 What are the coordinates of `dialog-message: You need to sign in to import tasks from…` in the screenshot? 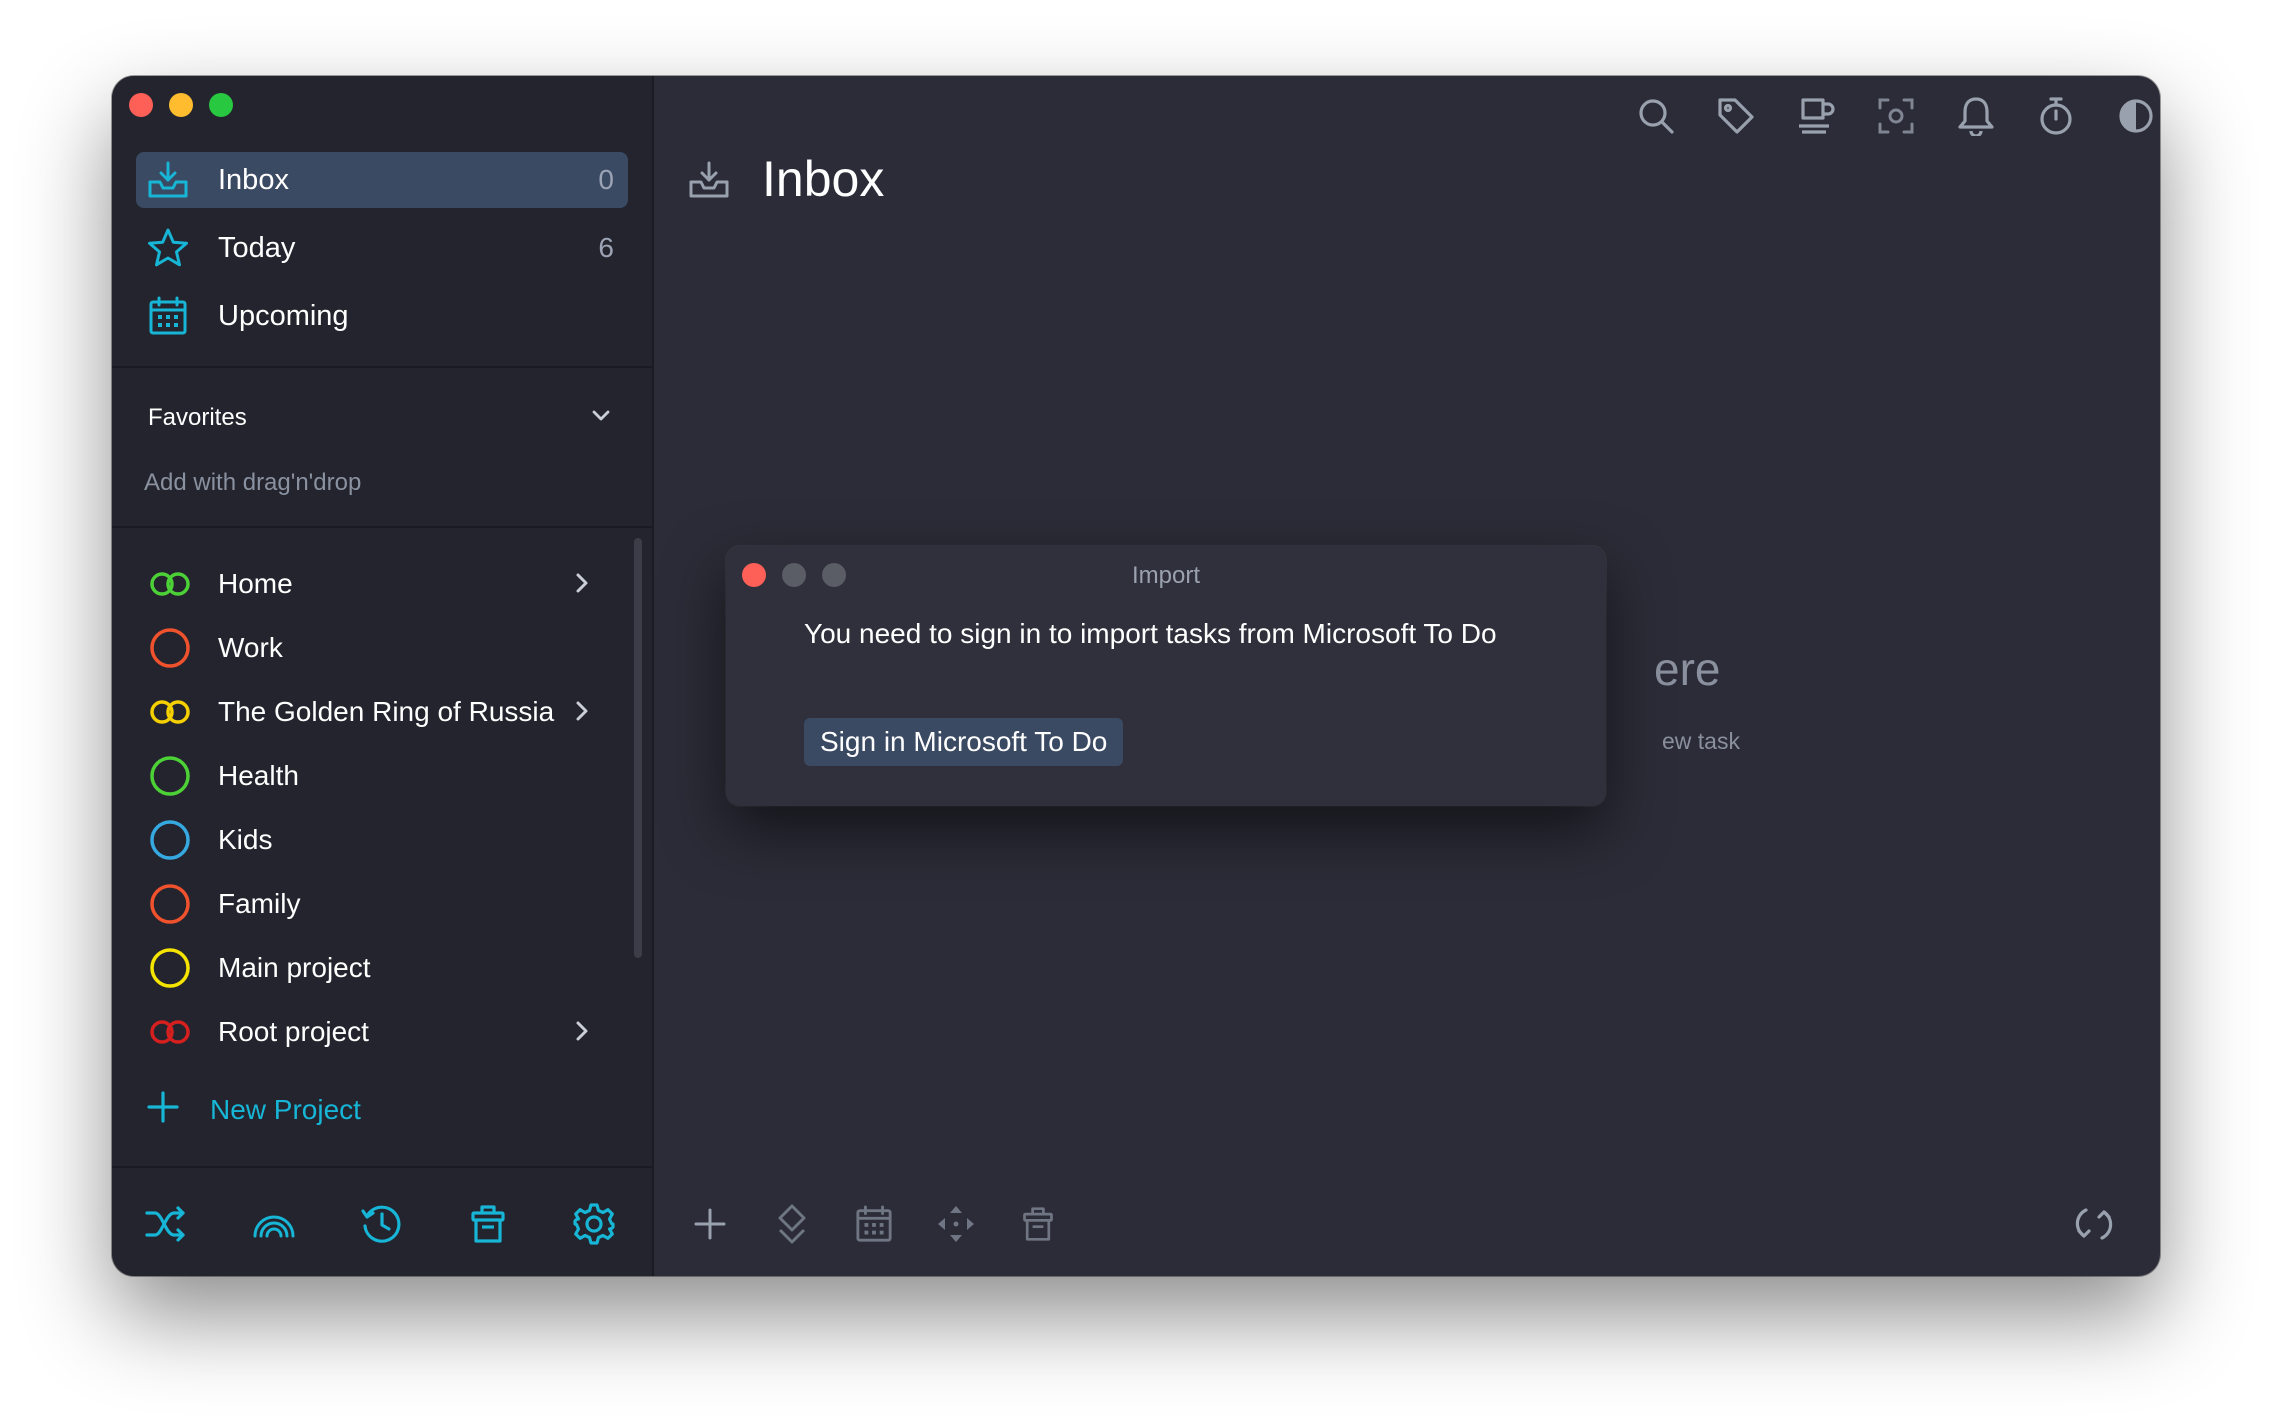 It's located at (1150, 633).